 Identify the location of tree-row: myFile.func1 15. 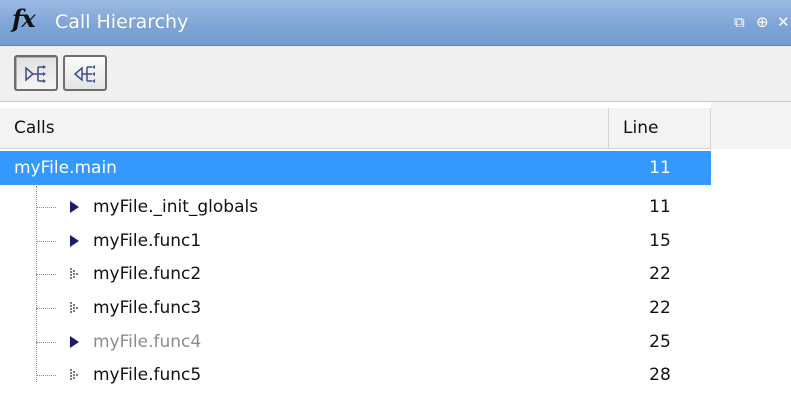
(355, 241).